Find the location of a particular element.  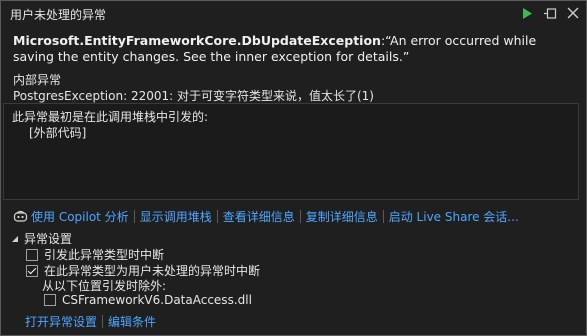

except-from-label: 从以下位置引发时除外: is located at coordinates (104, 286).